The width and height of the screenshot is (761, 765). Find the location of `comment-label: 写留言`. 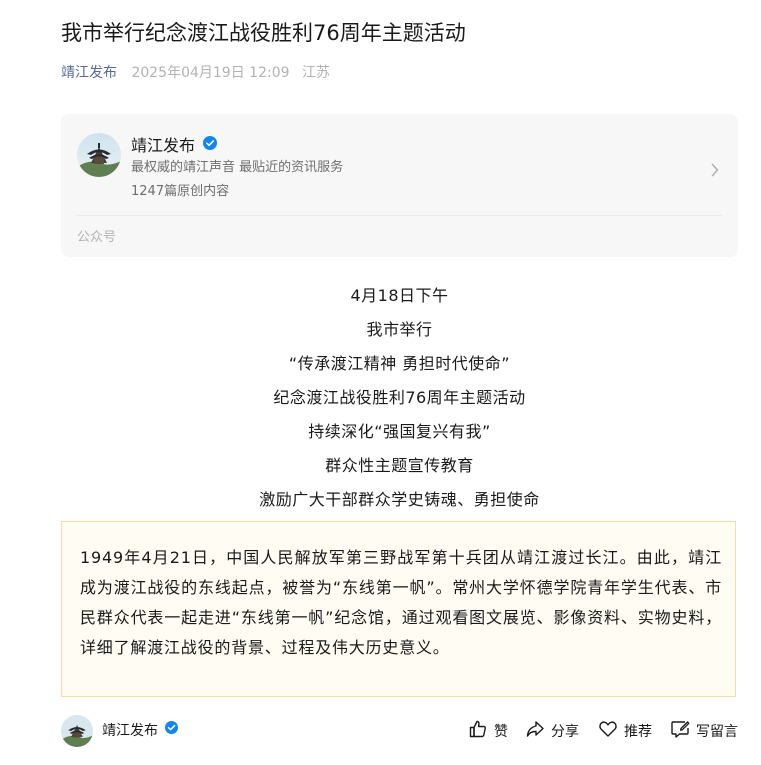

comment-label: 写留言 is located at coordinates (717, 732).